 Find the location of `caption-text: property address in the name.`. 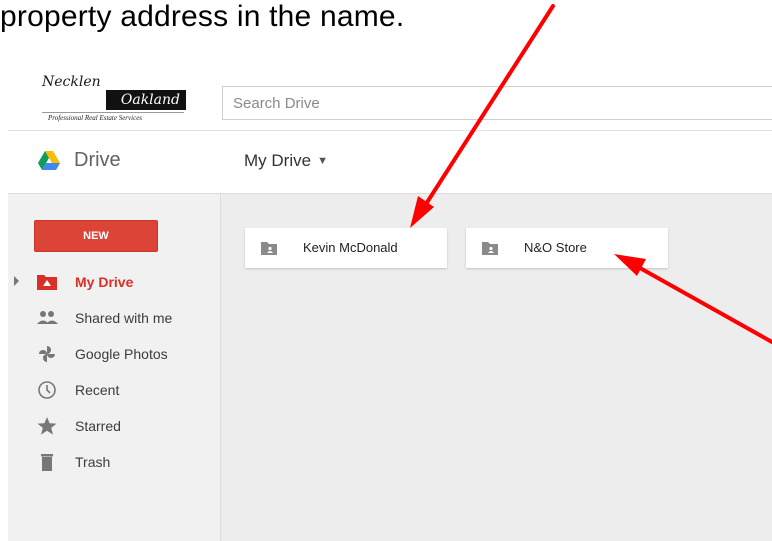

caption-text: property address in the name. is located at coordinates (202, 16).